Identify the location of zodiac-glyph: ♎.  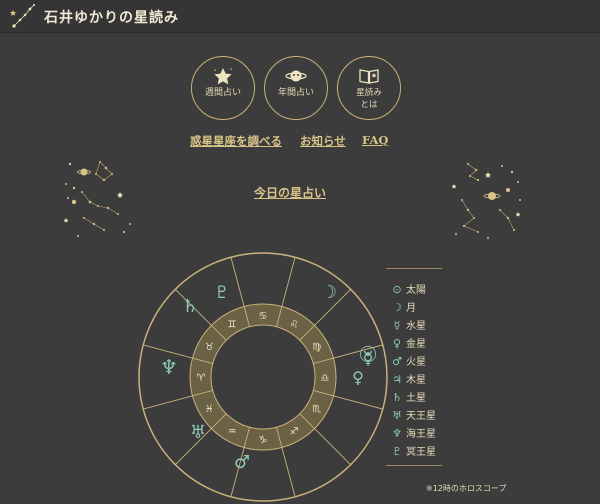
(325, 378).